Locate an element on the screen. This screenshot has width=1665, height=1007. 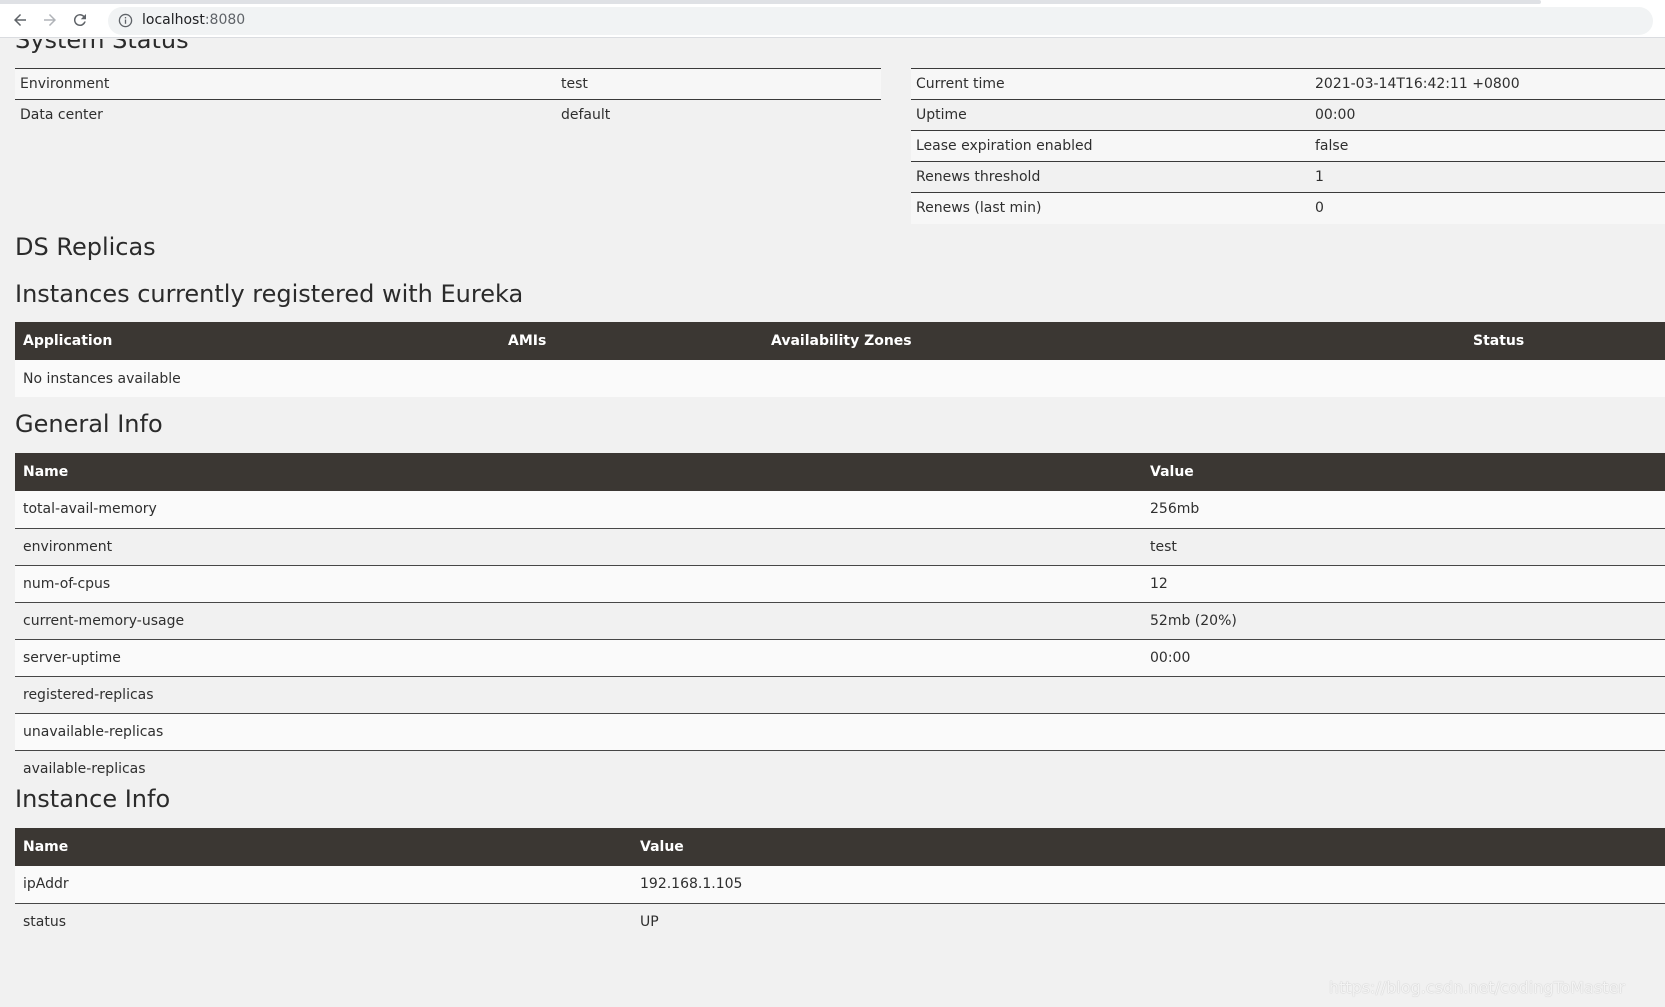
info-name: server-uptime is located at coordinates (578, 658).